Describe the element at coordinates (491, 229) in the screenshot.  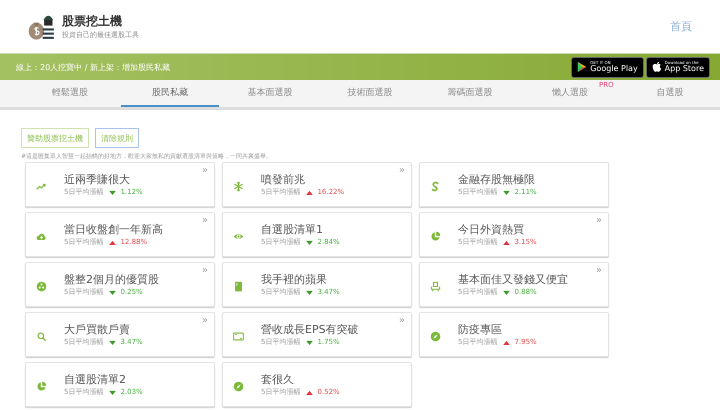
I see `card-title: 今日外資熱買` at that location.